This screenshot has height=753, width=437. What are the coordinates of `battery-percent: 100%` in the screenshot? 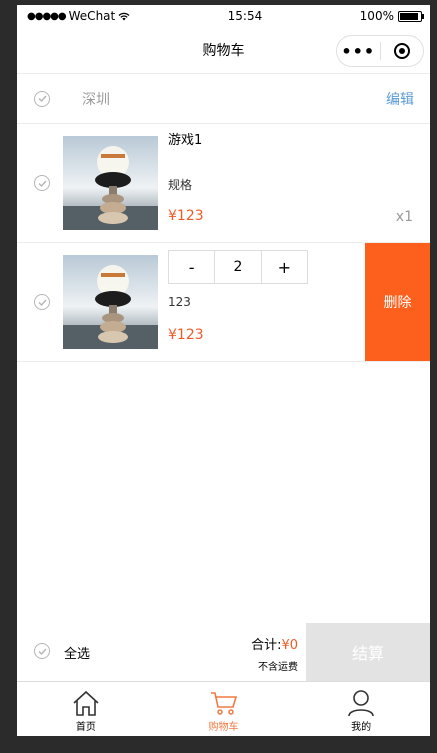 It's located at (376, 16).